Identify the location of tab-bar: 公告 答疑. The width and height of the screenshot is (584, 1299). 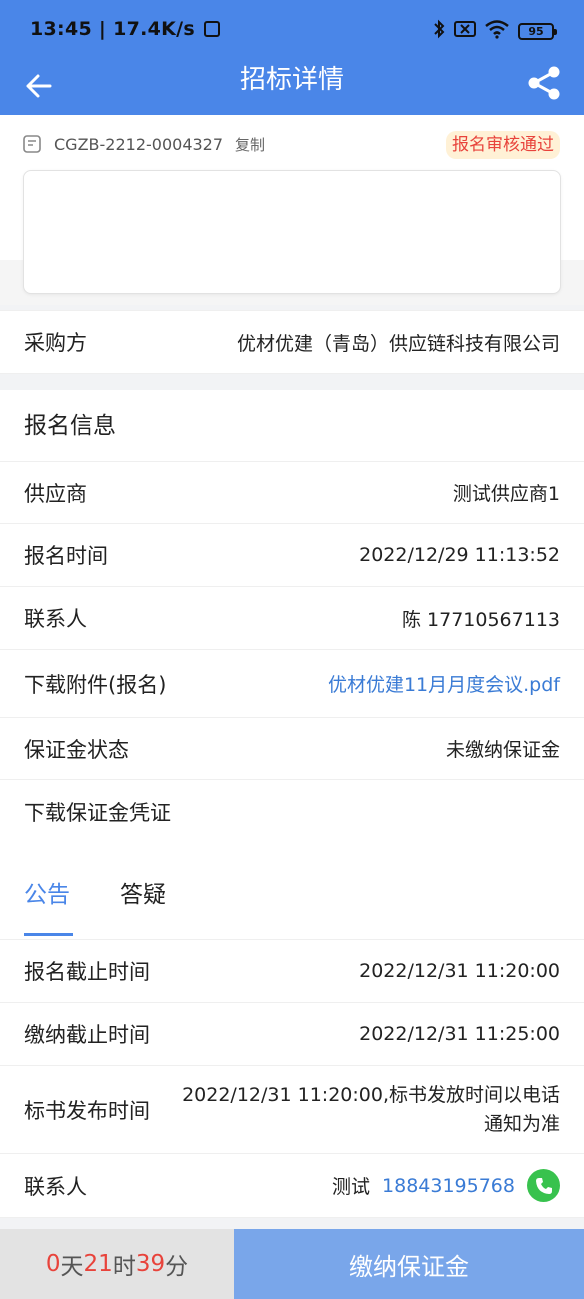
(292, 891).